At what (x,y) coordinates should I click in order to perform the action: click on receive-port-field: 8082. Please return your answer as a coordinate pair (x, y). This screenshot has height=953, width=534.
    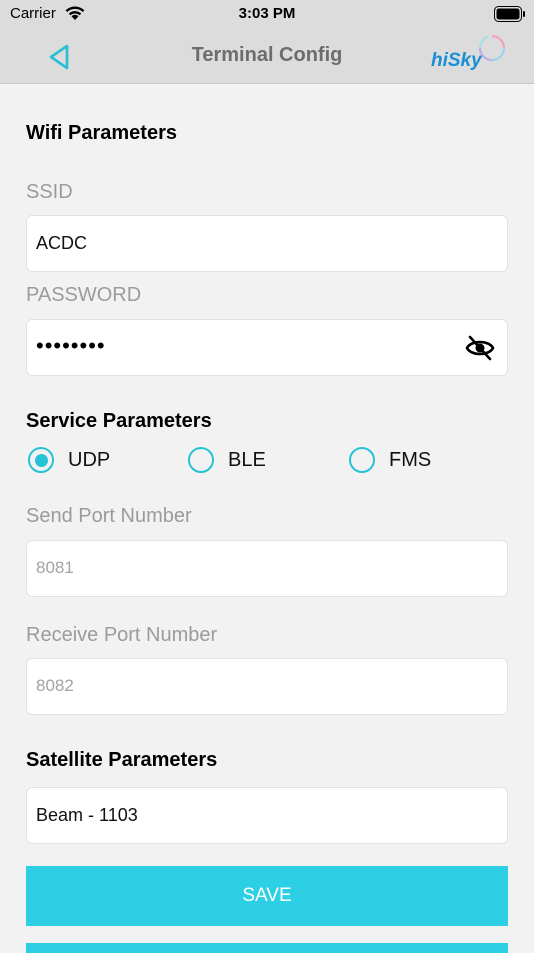
    Looking at the image, I should click on (267, 686).